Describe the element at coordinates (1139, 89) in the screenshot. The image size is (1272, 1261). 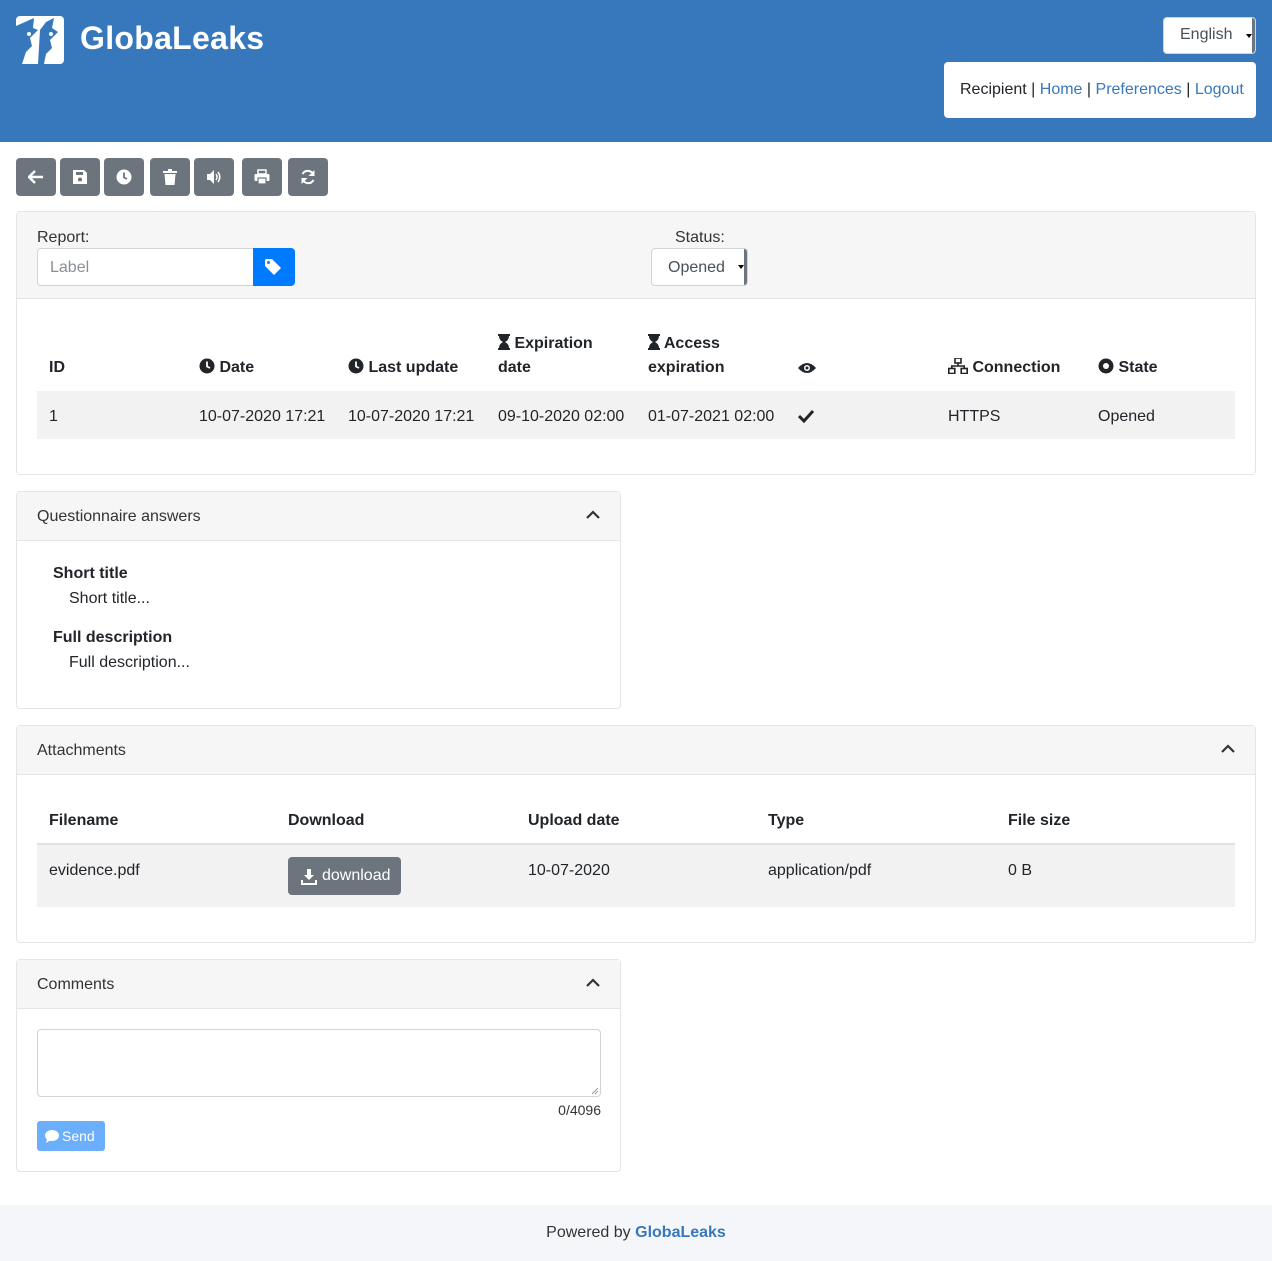
I see `preferences-link: Preferences` at that location.